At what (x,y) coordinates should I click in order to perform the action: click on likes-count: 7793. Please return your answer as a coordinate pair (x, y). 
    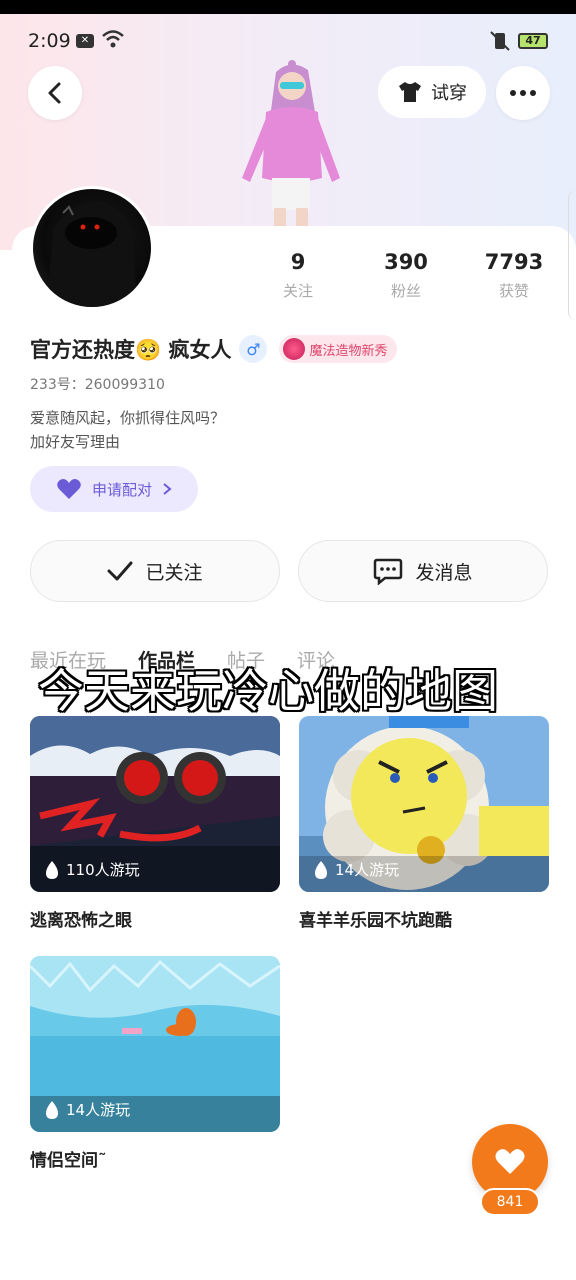
    Looking at the image, I should click on (514, 262).